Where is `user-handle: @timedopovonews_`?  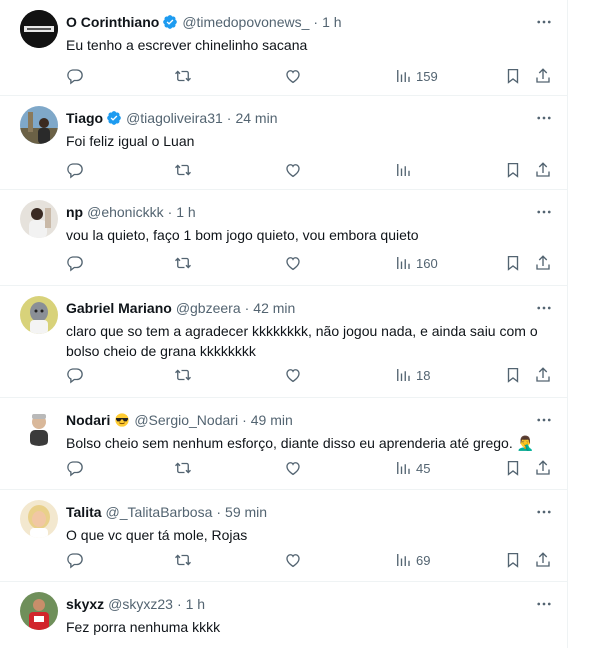
user-handle: @timedopovonews_ is located at coordinates (245, 22).